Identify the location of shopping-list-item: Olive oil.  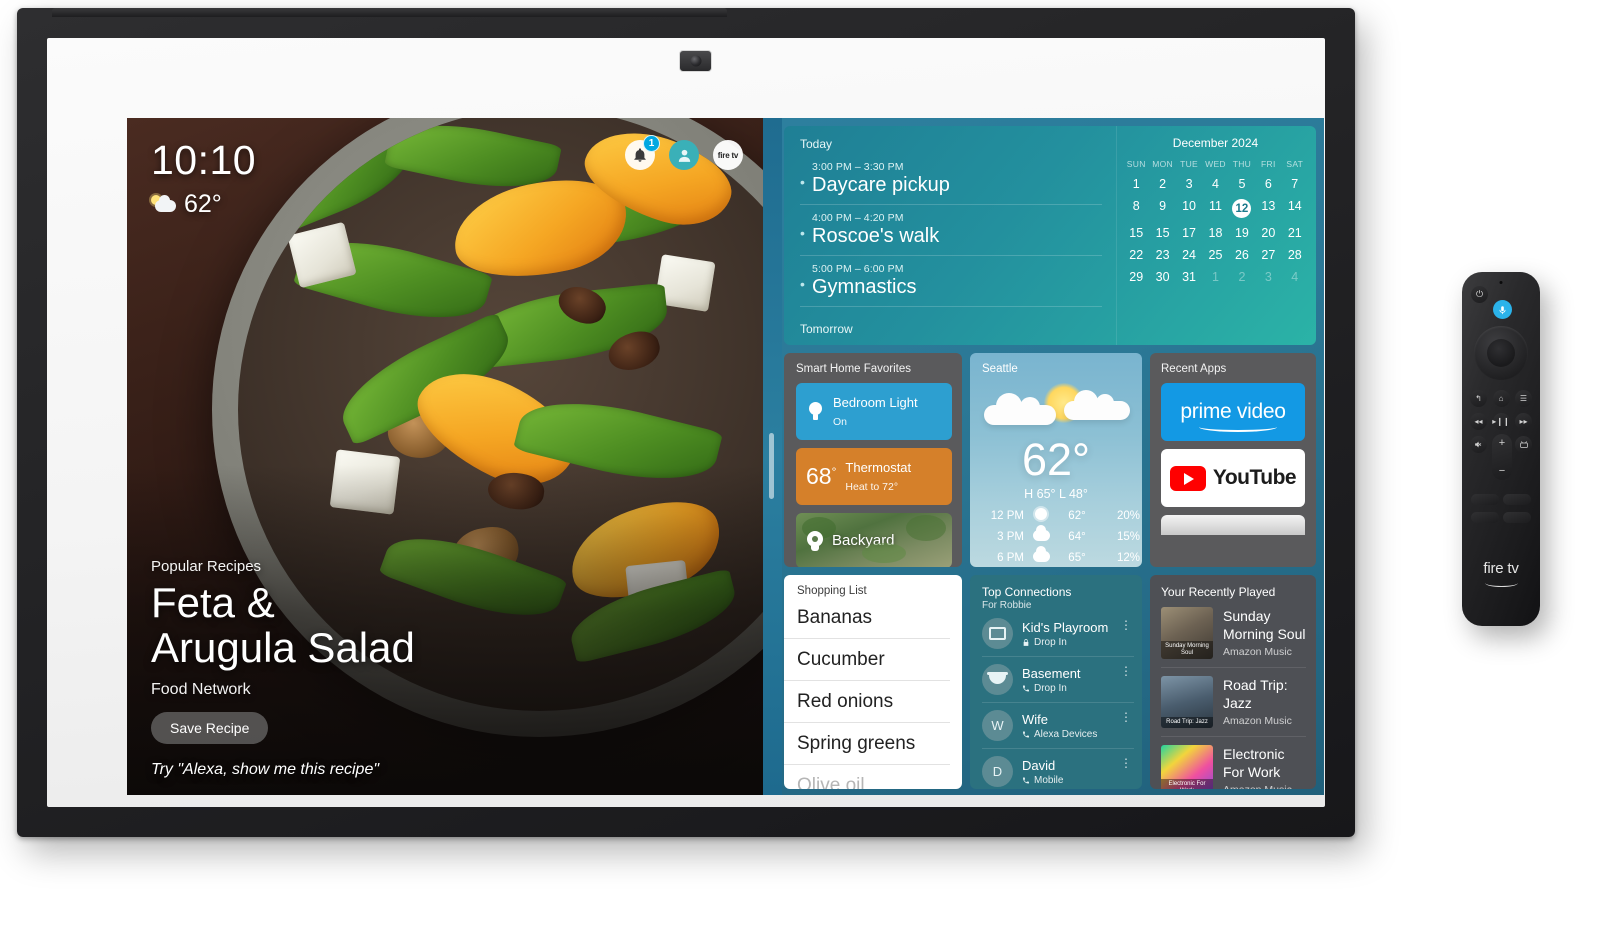
(867, 777).